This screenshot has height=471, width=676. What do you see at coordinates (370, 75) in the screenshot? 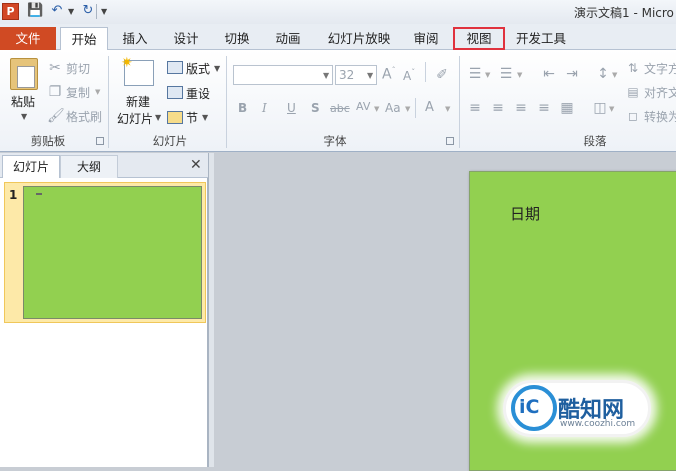
I see `font-size-dropdown-icon: ▼` at bounding box center [370, 75].